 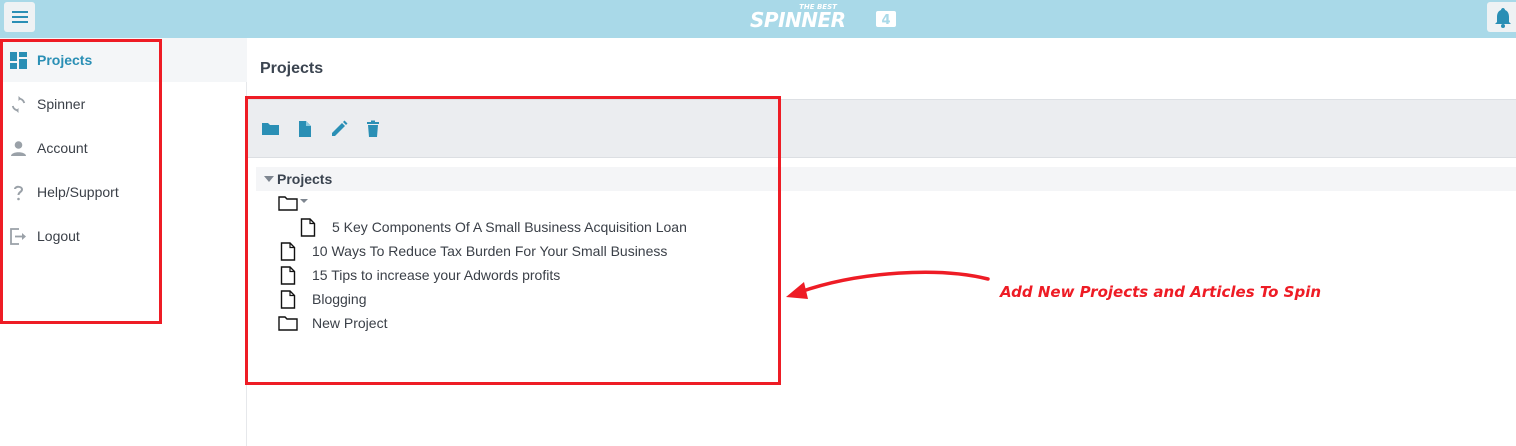 I want to click on top-bar: THE BEST SPINNER 4, so click(x=758, y=19).